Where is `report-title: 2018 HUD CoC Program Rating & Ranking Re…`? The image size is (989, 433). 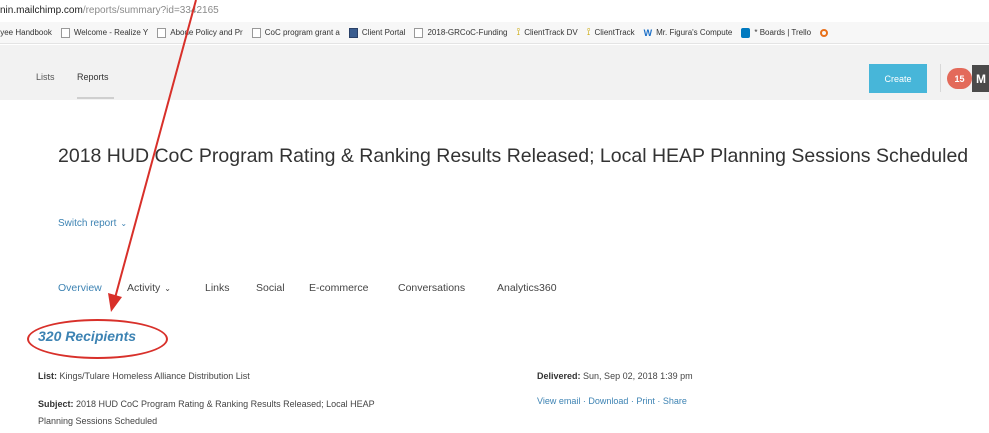 report-title: 2018 HUD CoC Program Rating & Ranking Re… is located at coordinates (513, 156).